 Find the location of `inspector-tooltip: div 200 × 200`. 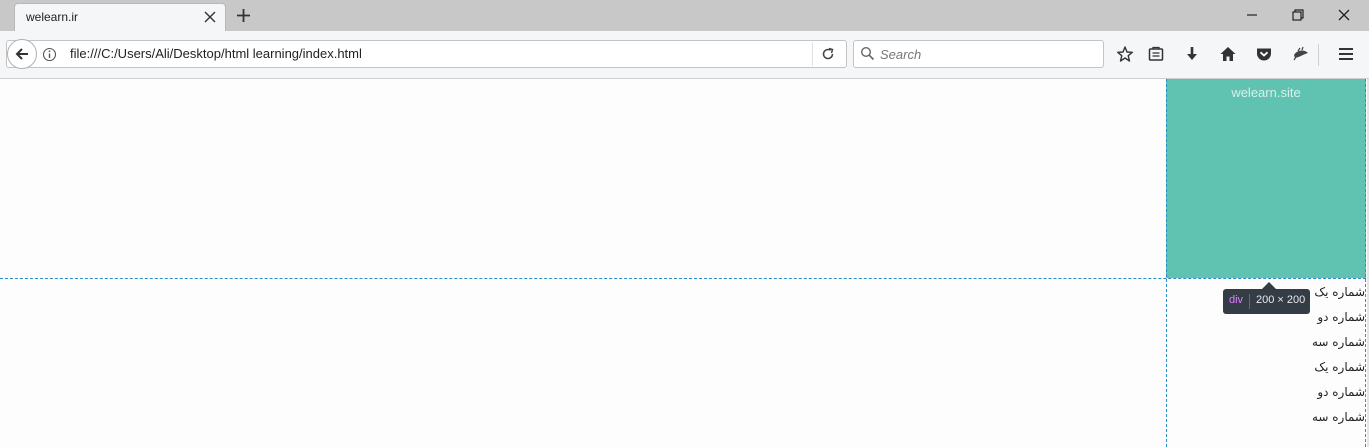

inspector-tooltip: div 200 × 200 is located at coordinates (1266, 301).